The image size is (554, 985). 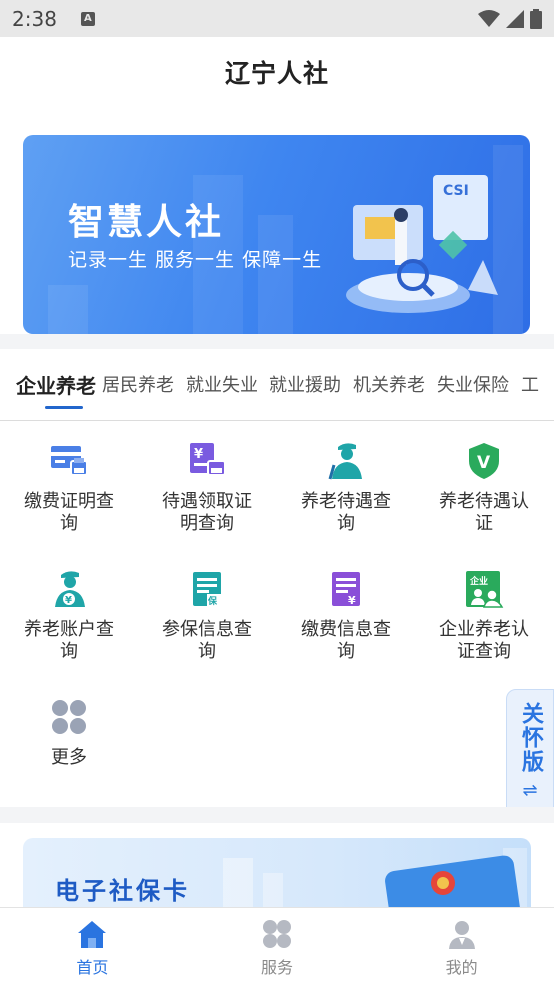 I want to click on nav-services: 服务, so click(x=277, y=946).